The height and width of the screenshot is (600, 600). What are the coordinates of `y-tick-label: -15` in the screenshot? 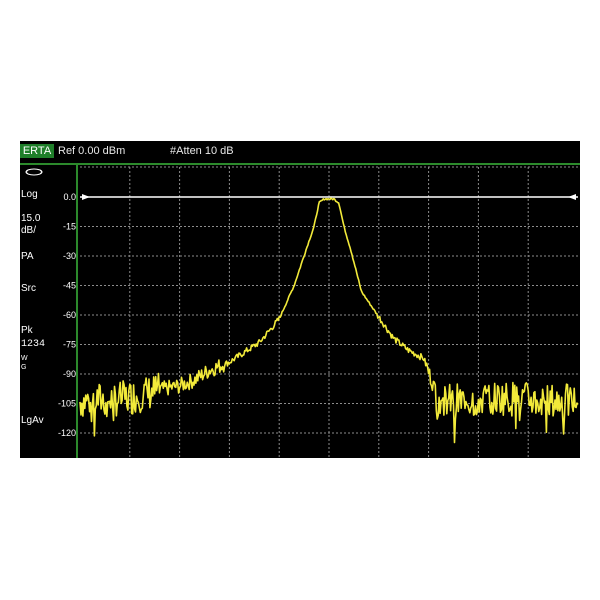 It's located at (69, 227).